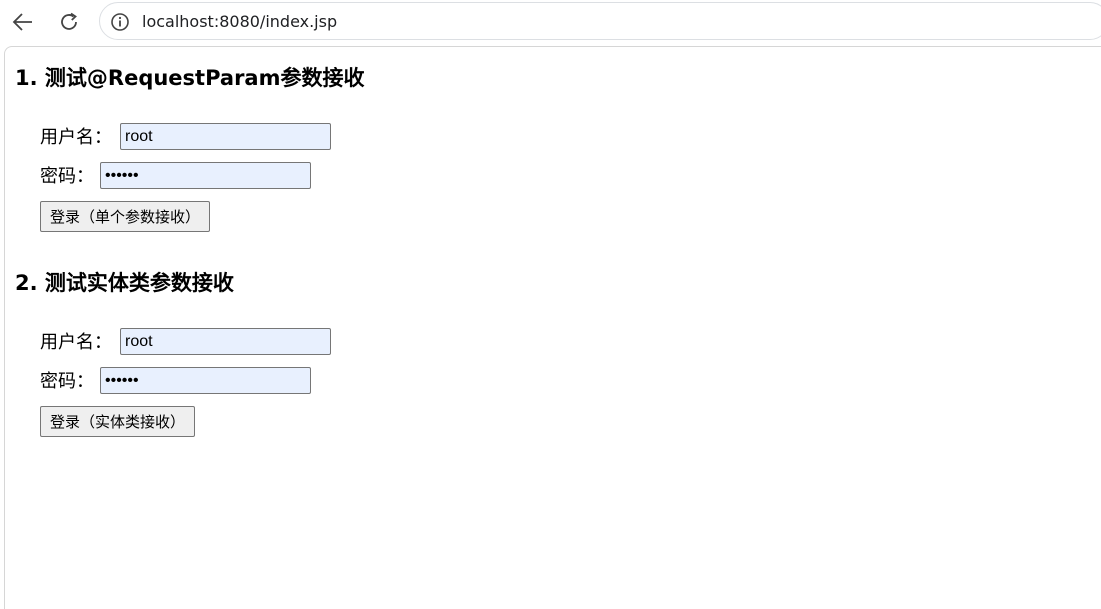  Describe the element at coordinates (205, 175) in the screenshot. I see `section1-password-input` at that location.